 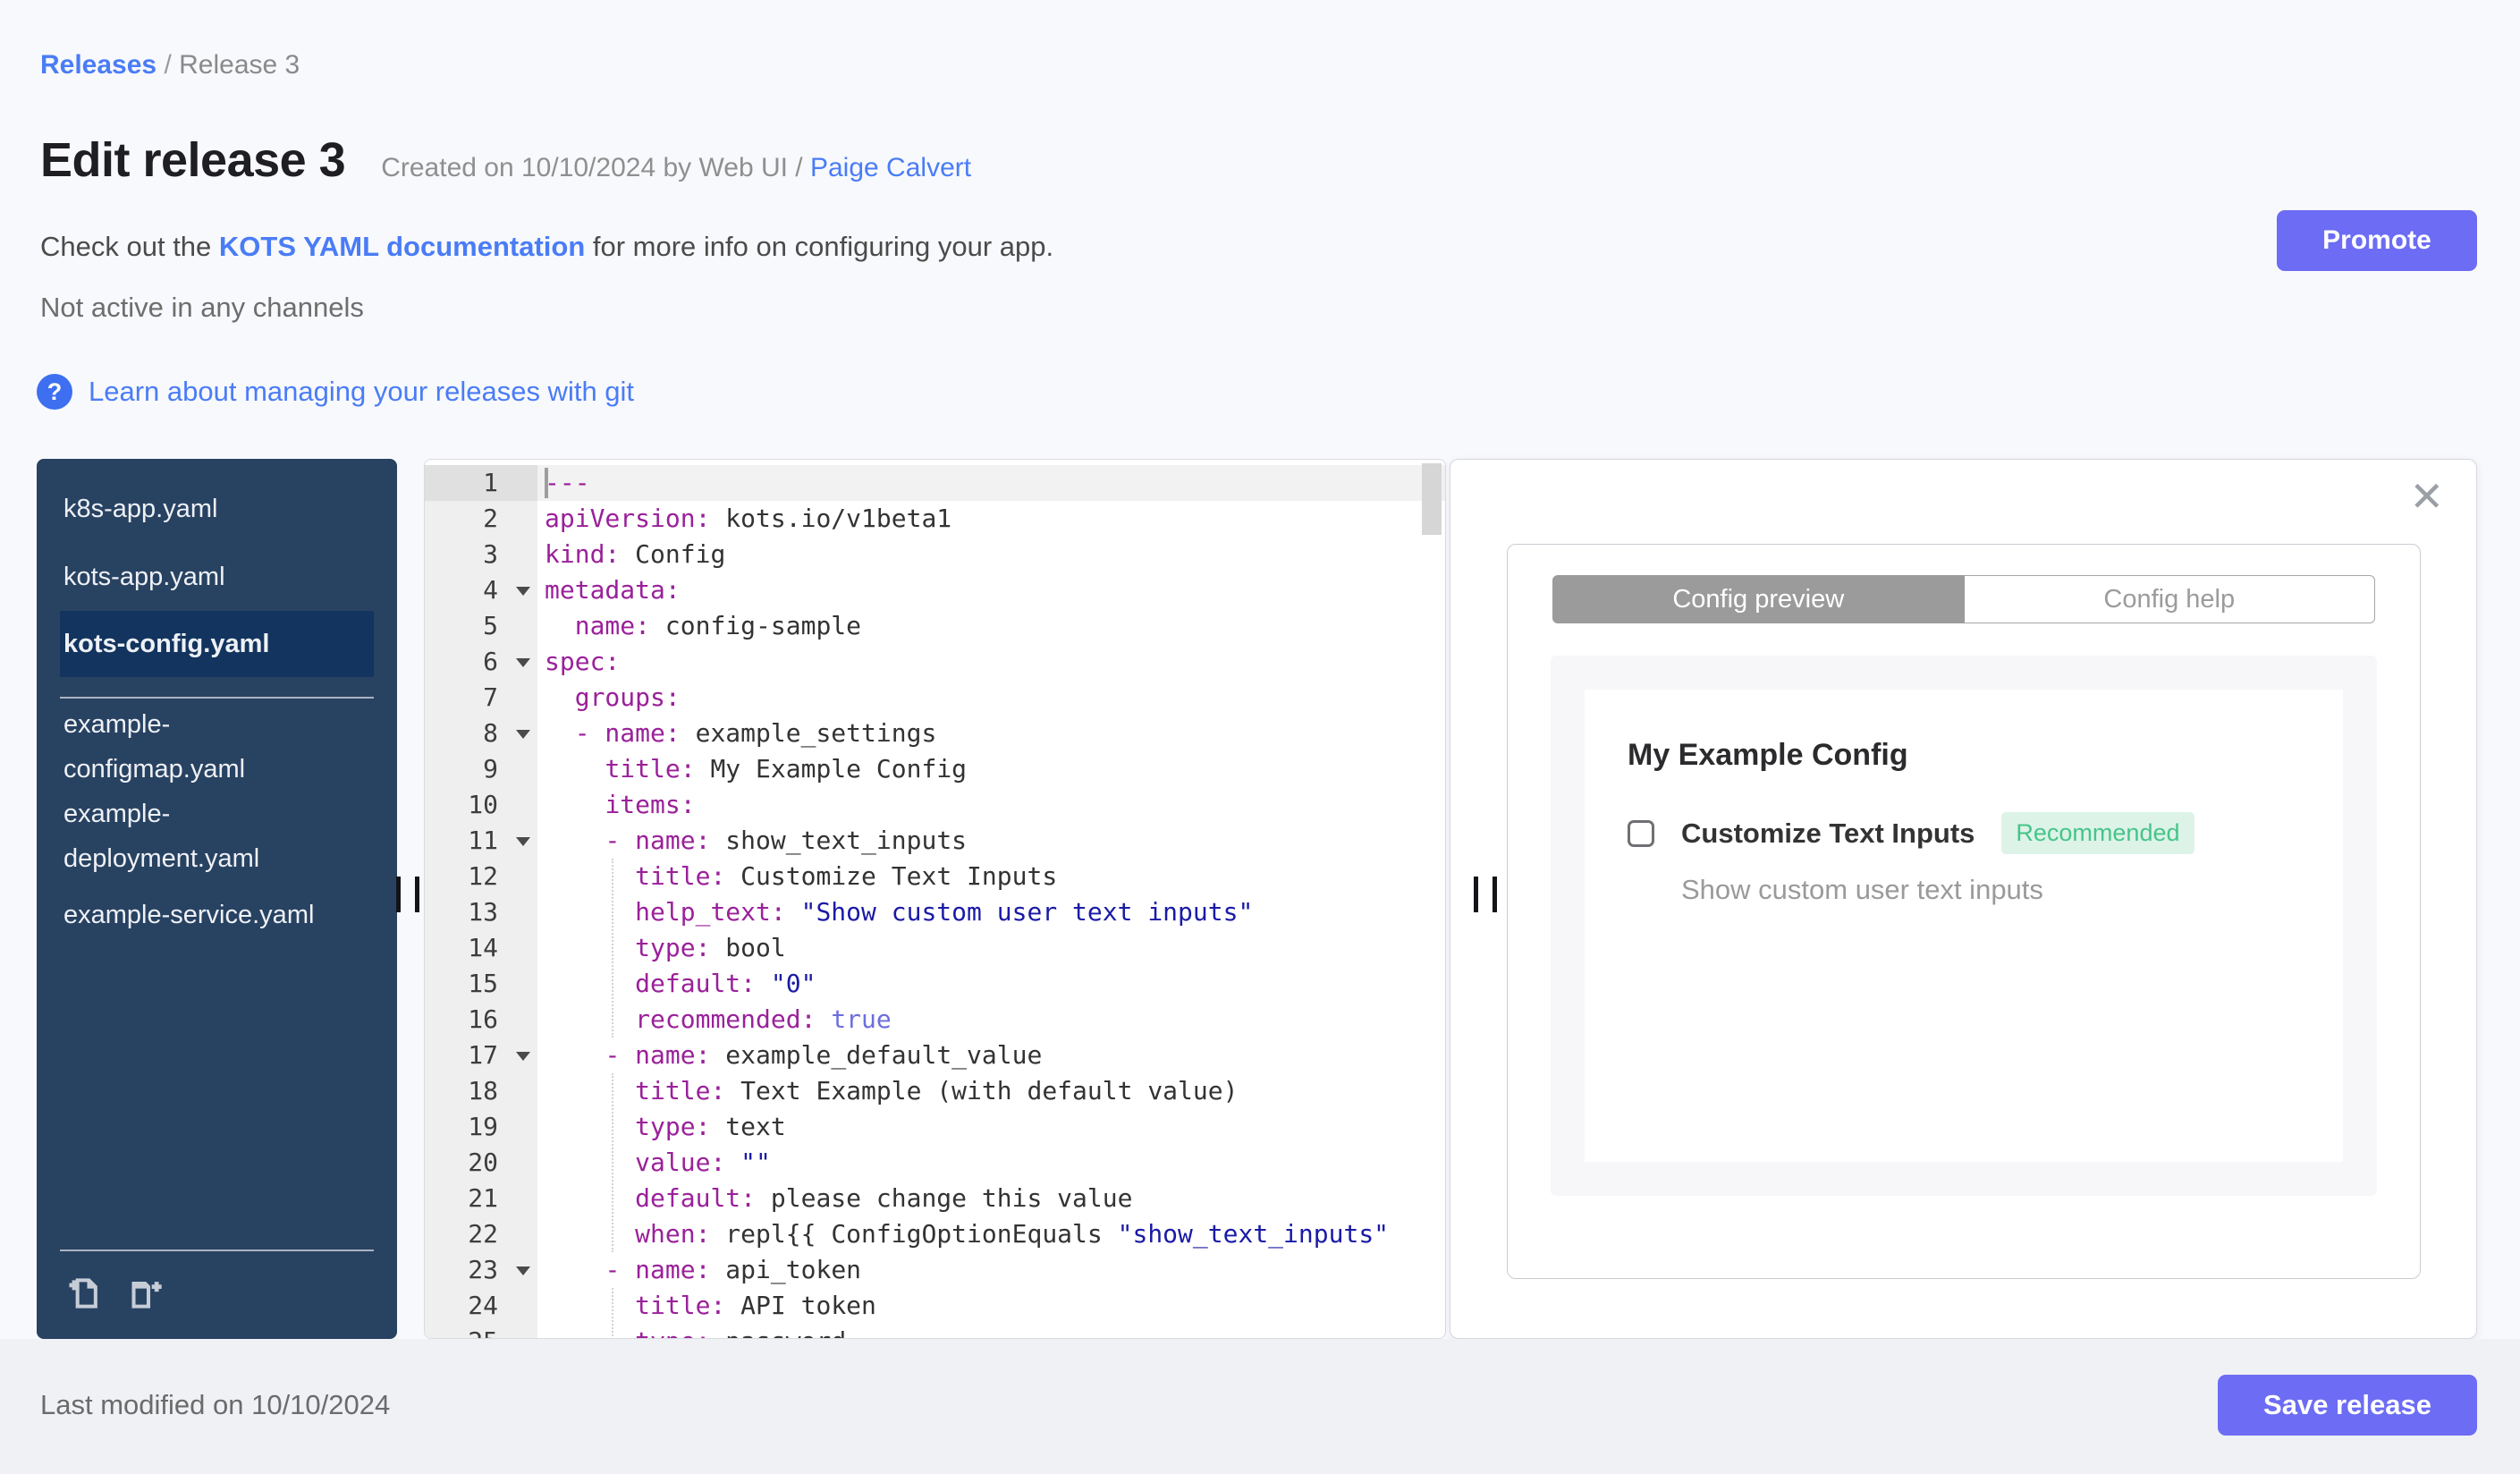 I want to click on editor-code-1: ---, so click(x=991, y=483).